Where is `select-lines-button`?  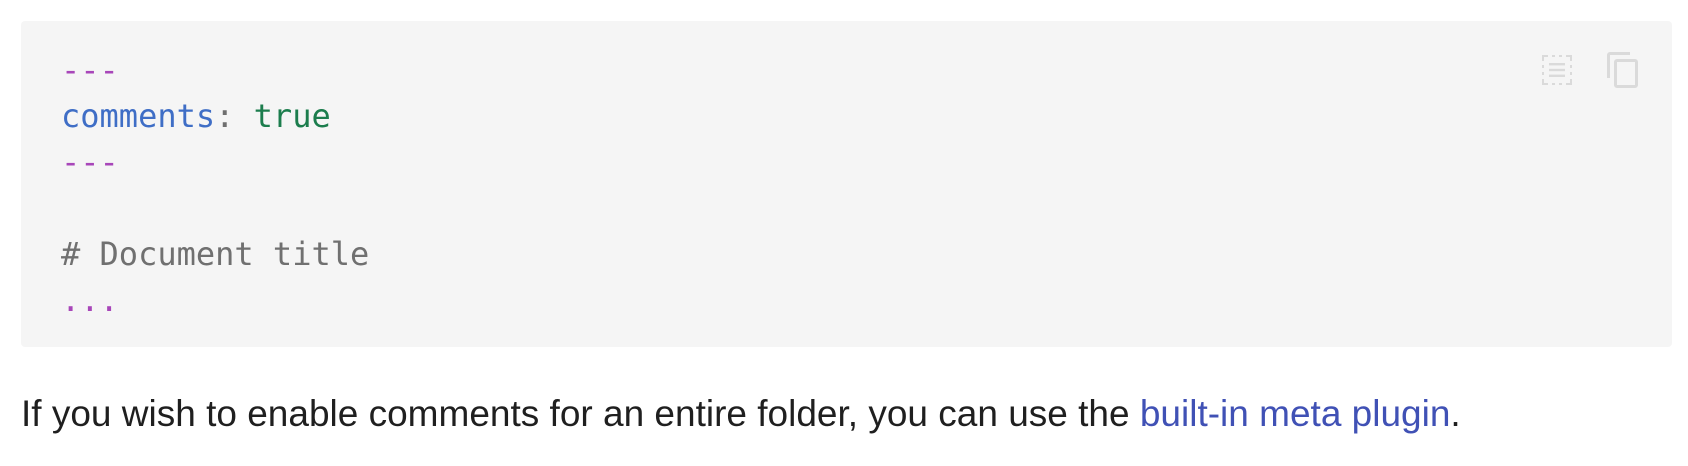 select-lines-button is located at coordinates (1557, 70).